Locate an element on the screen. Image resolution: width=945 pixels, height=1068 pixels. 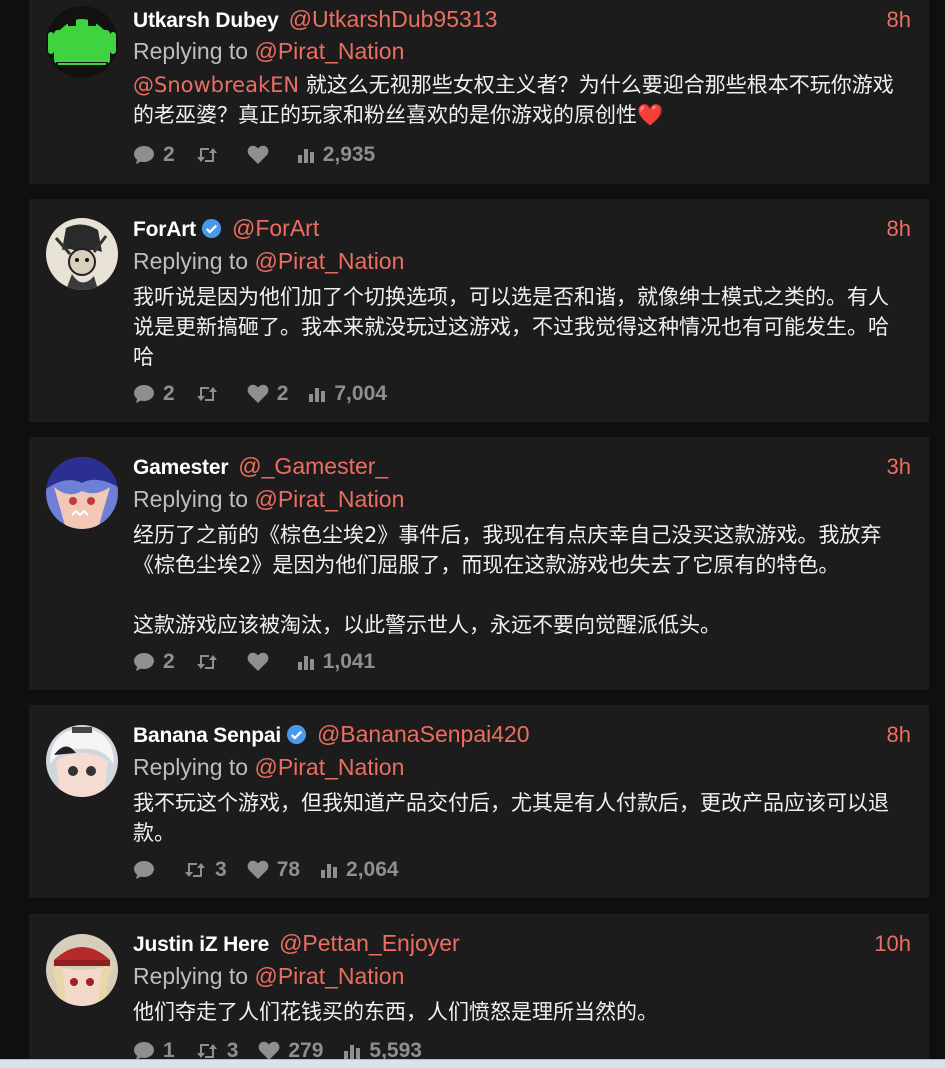
tweet-header: Banana Senpai @BananaSenpai420 8h is located at coordinates (522, 736).